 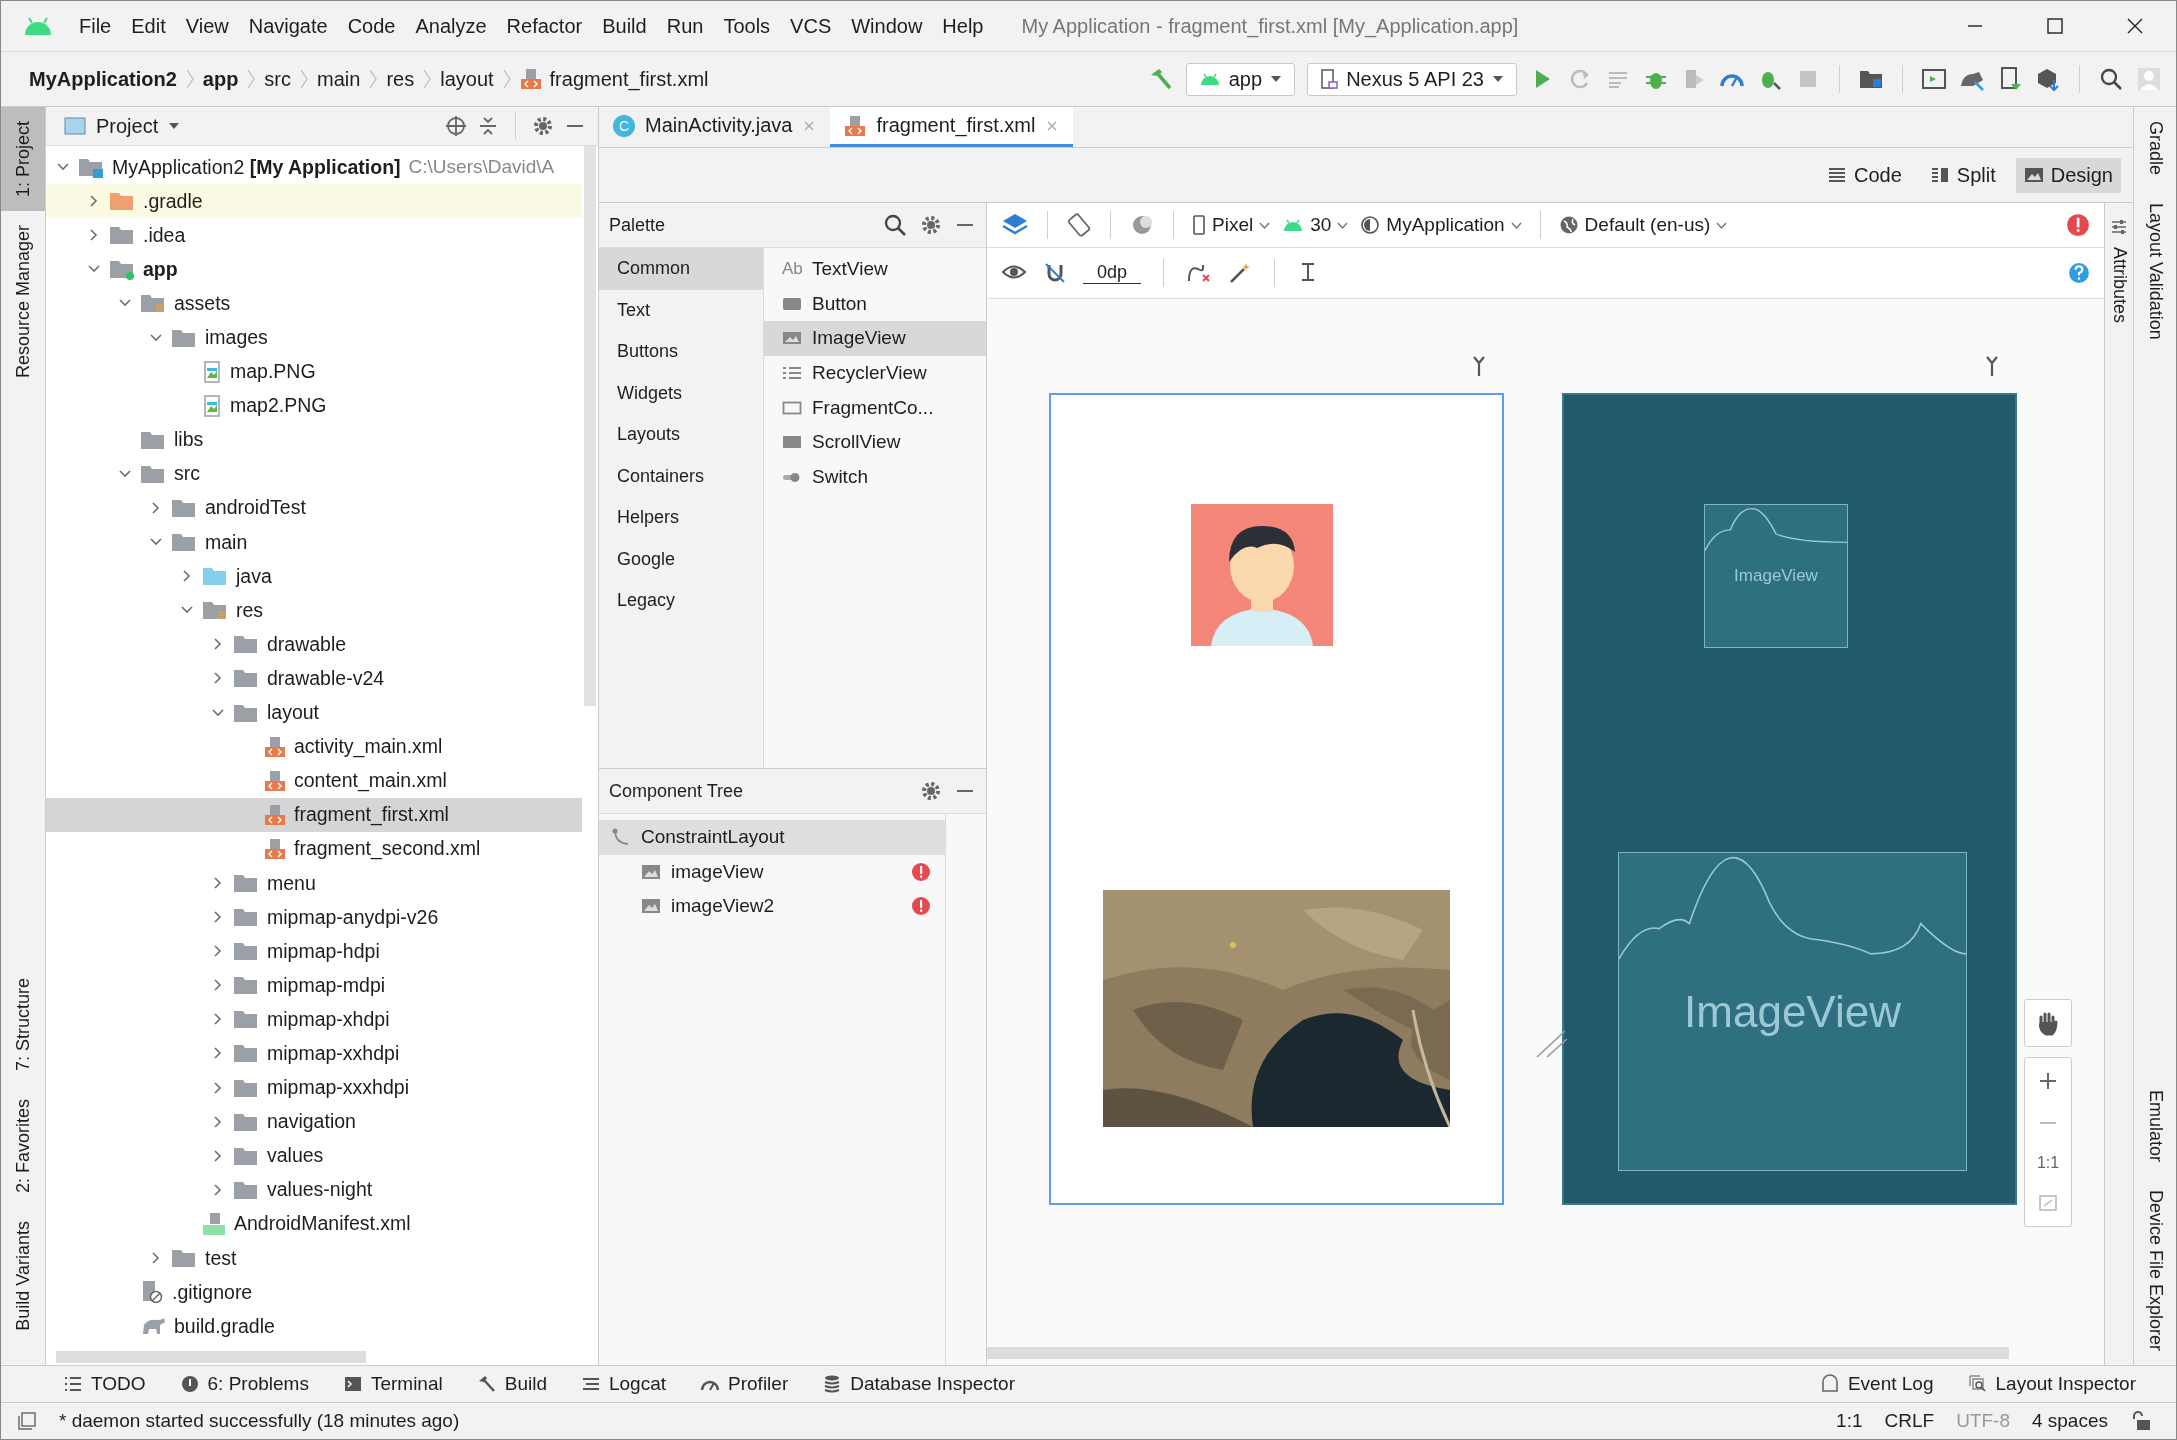 I want to click on palette-category: Common, so click(x=681, y=269).